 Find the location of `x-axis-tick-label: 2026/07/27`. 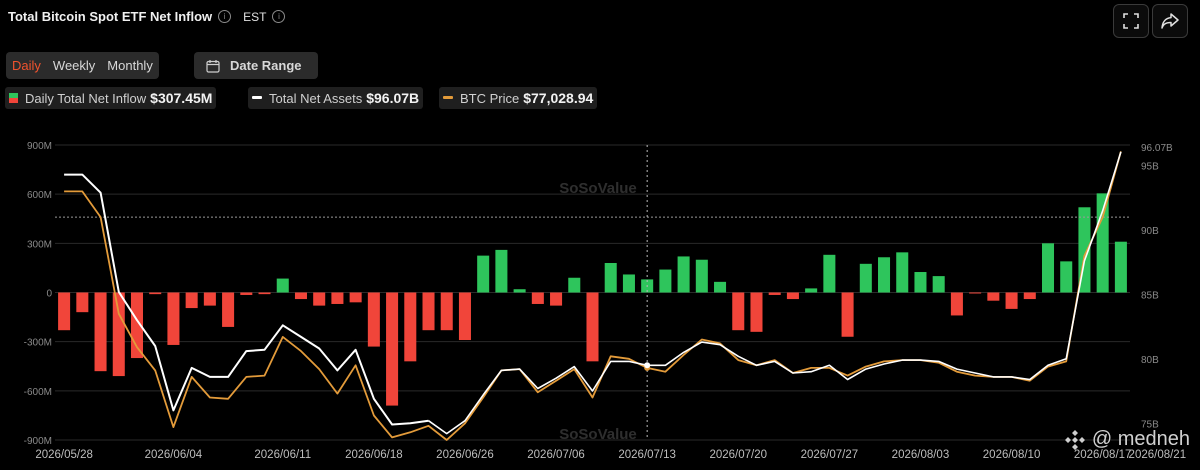

x-axis-tick-label: 2026/07/27 is located at coordinates (830, 455).